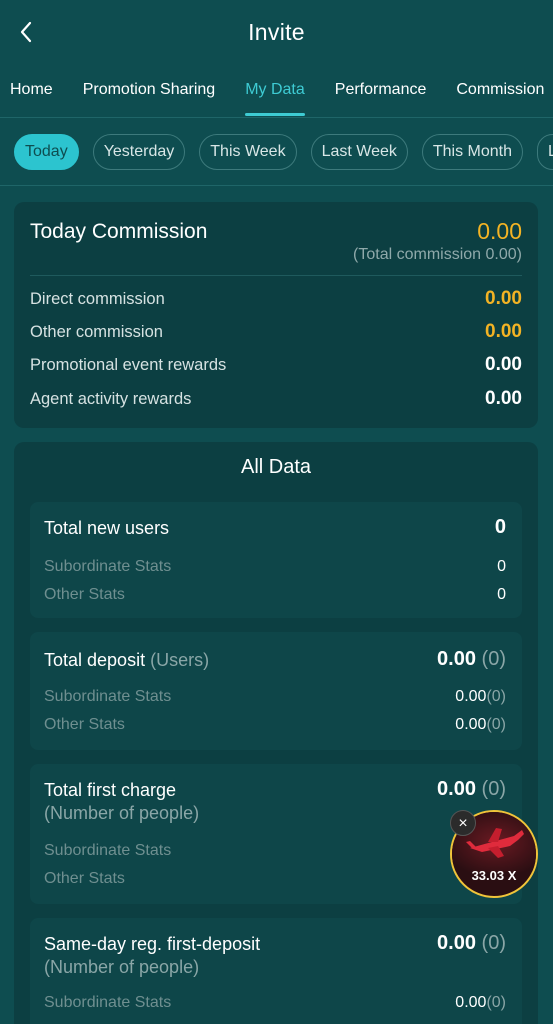 The height and width of the screenshot is (1024, 553). What do you see at coordinates (180, 660) in the screenshot?
I see `stat-title-suffix: (Users)` at bounding box center [180, 660].